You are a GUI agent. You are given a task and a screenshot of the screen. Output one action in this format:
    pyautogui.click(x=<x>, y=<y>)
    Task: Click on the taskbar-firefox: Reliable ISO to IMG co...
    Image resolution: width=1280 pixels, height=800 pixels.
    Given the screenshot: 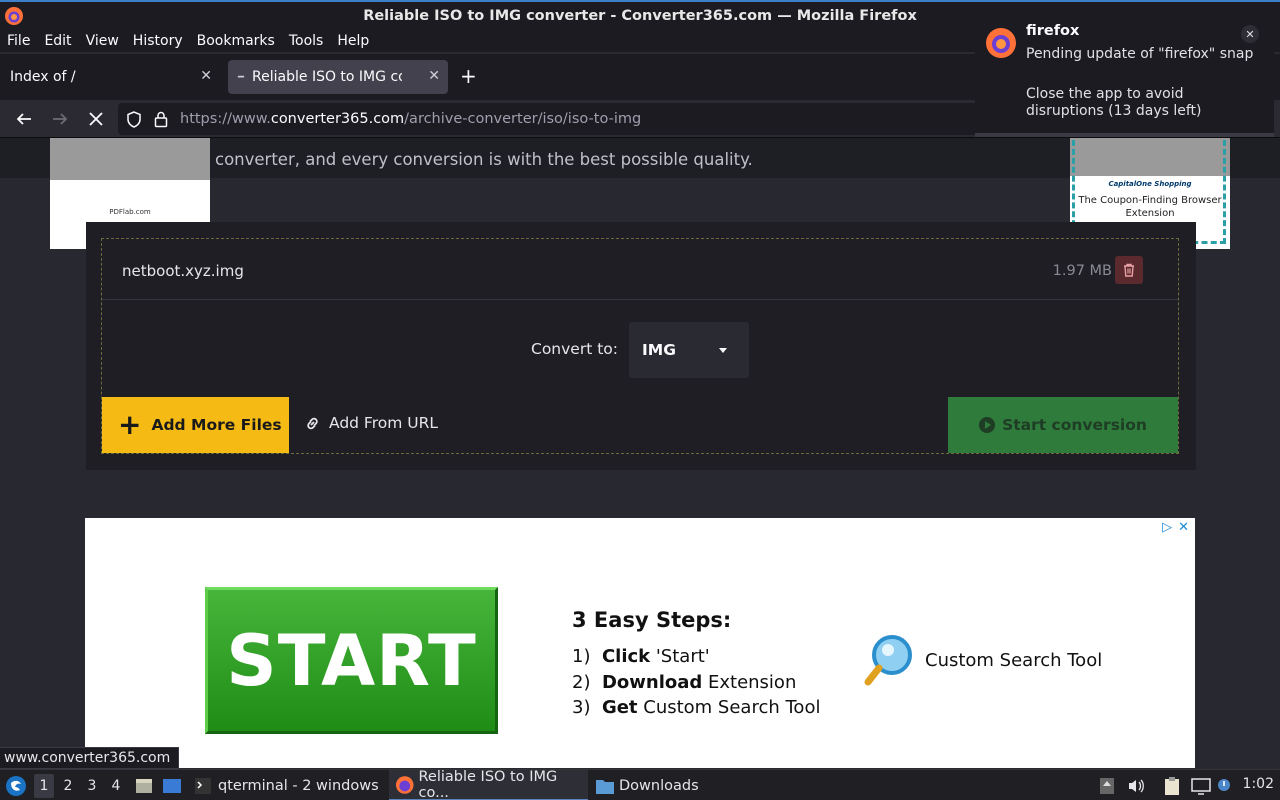 What is the action you would take?
    pyautogui.click(x=488, y=784)
    